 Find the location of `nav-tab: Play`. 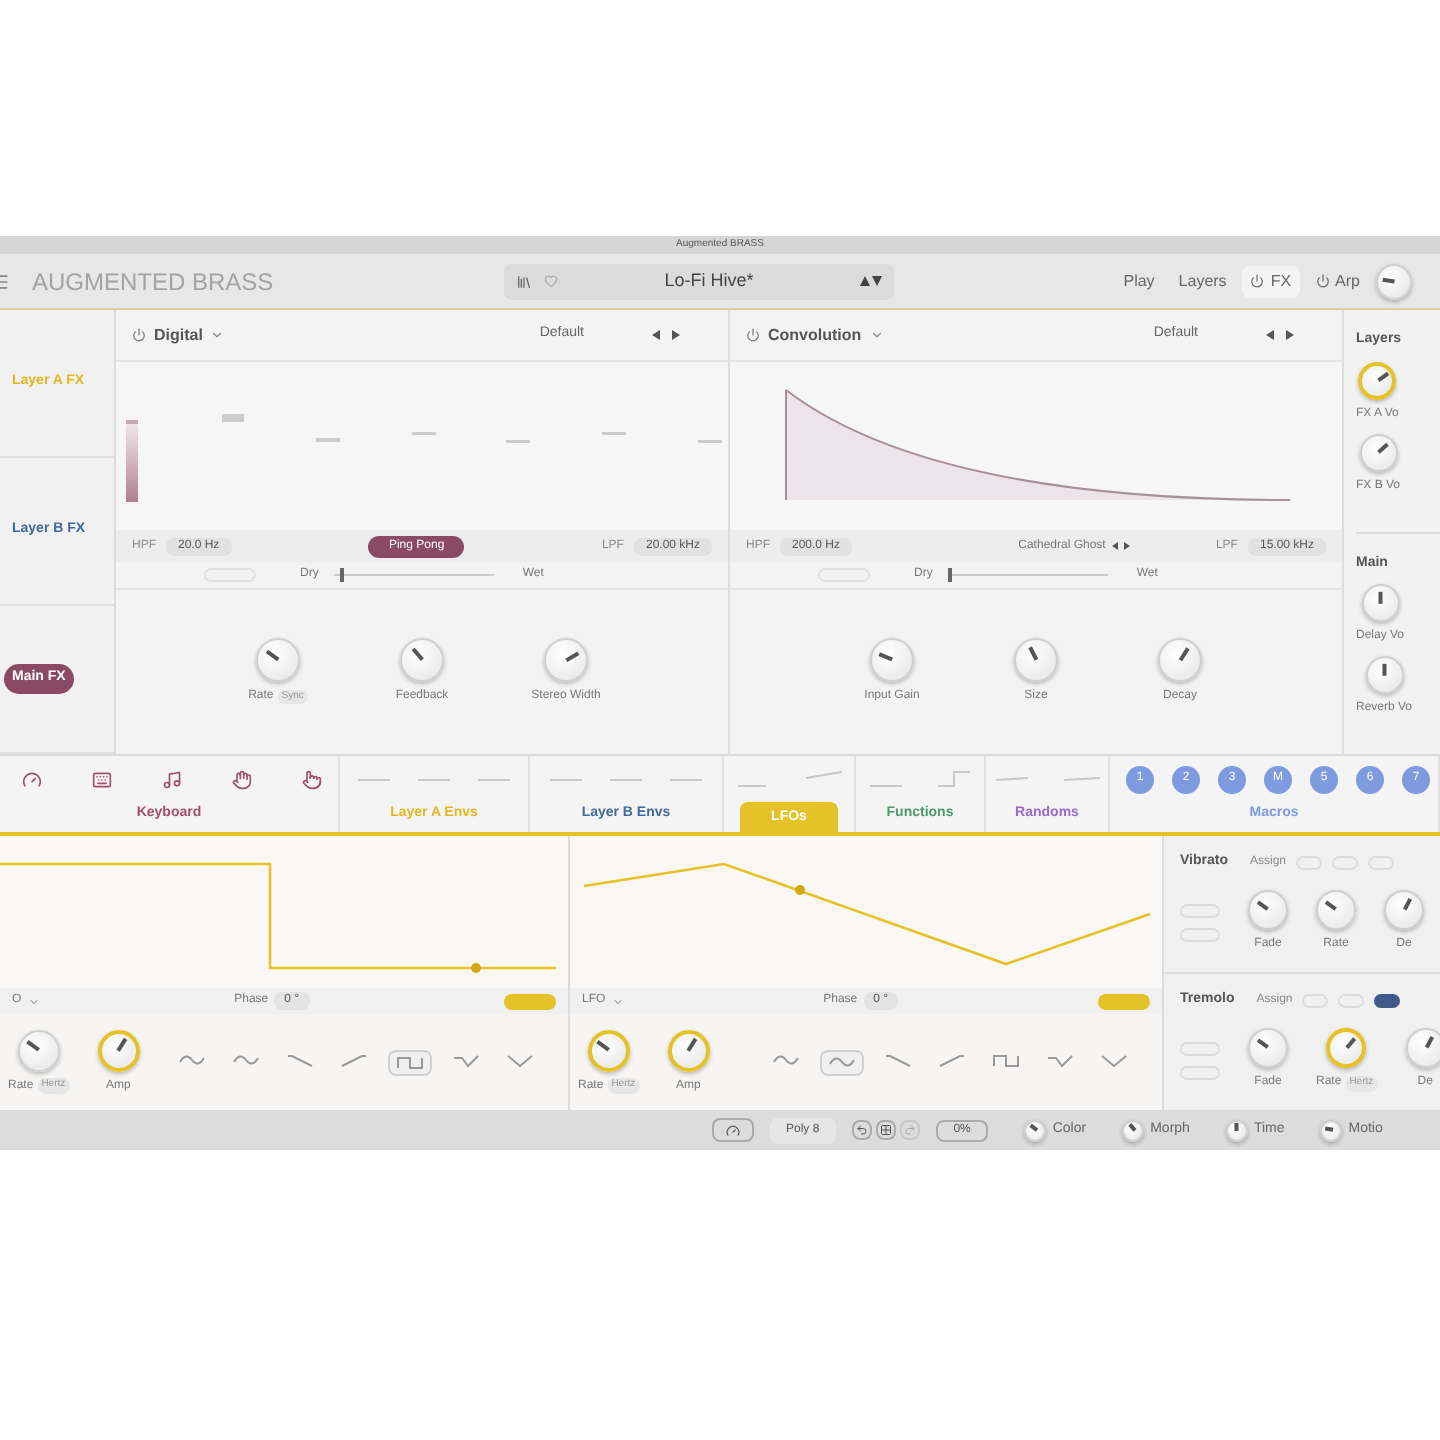

nav-tab: Play is located at coordinates (1139, 281).